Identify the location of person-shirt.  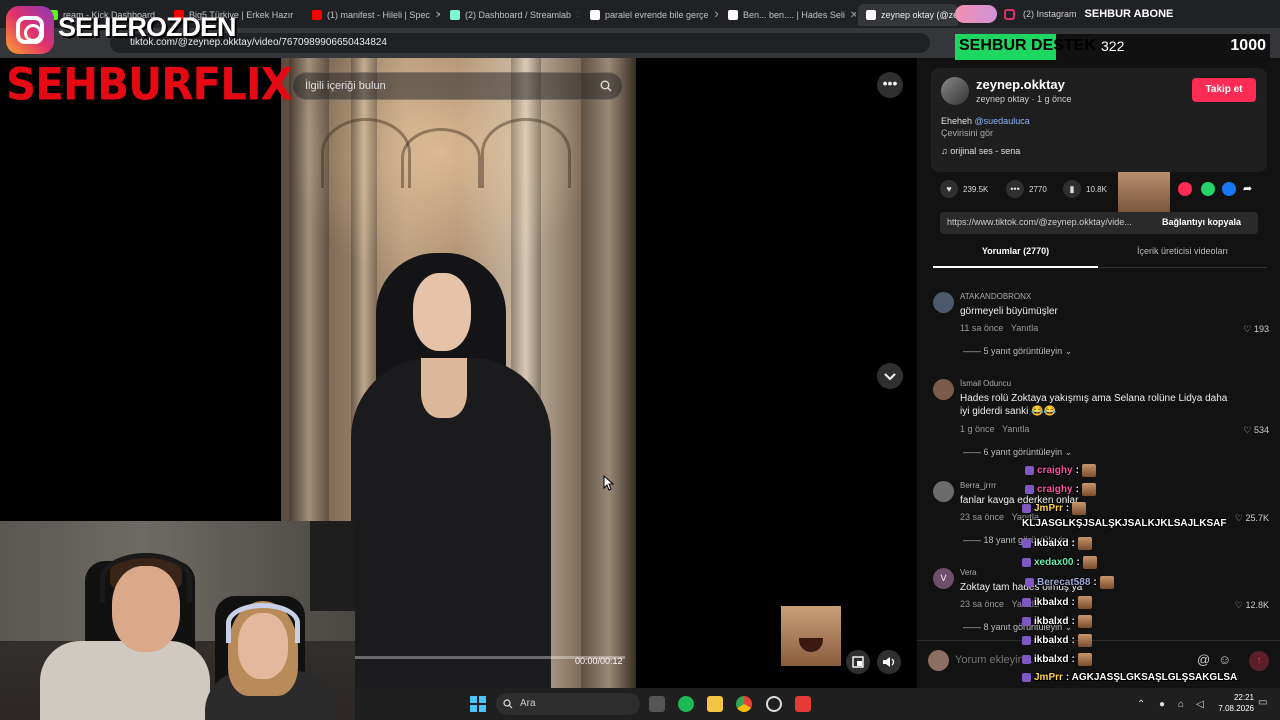
(125, 680).